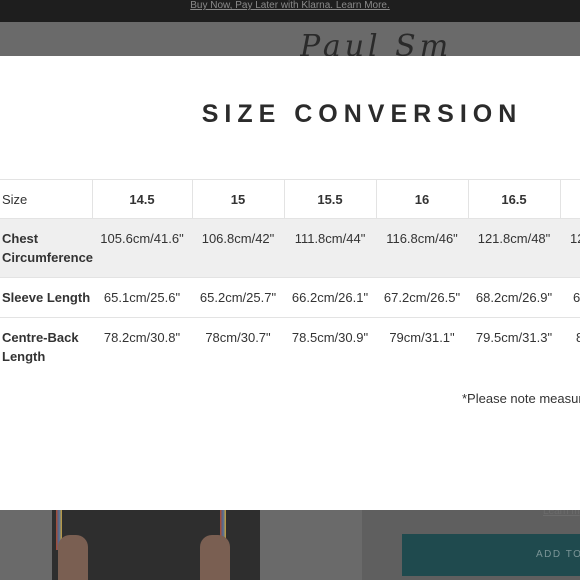 This screenshot has height=580, width=580. I want to click on row-label: Chest Circumference, so click(48, 248).